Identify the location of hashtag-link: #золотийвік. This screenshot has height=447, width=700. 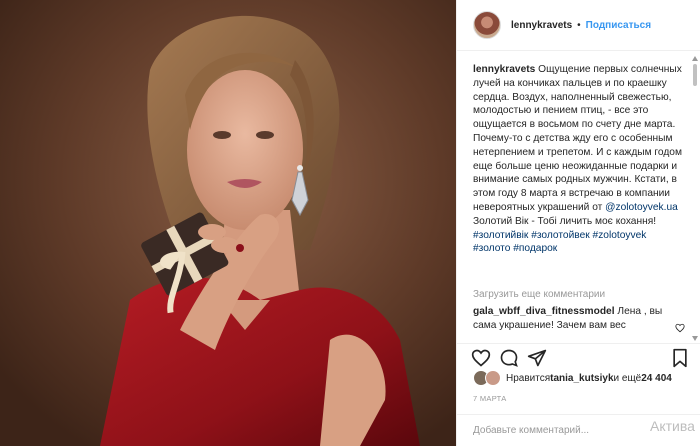
(500, 235).